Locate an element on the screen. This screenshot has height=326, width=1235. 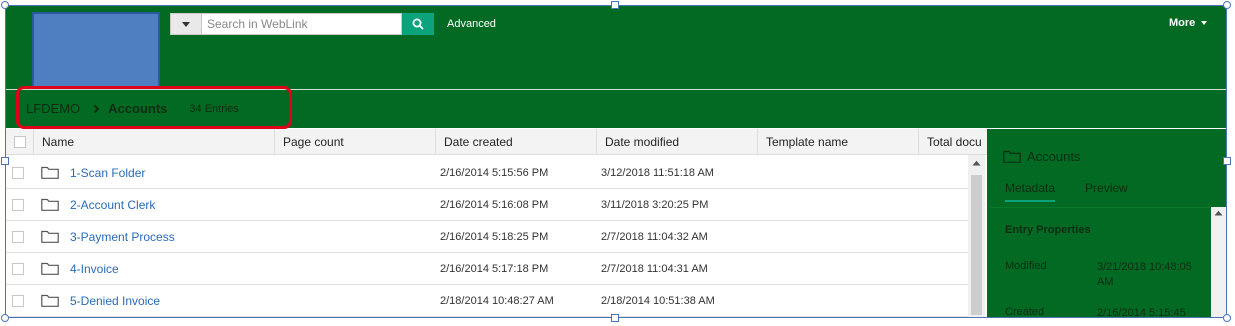
entry-name-link: 3-Payment Process is located at coordinates (122, 237).